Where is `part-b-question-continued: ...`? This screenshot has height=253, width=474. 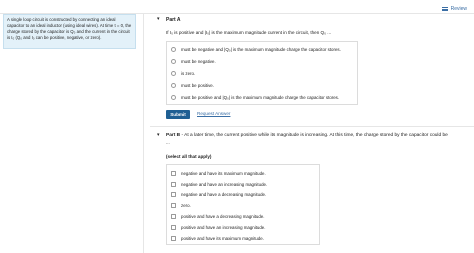 part-b-question-continued: ... is located at coordinates (168, 142).